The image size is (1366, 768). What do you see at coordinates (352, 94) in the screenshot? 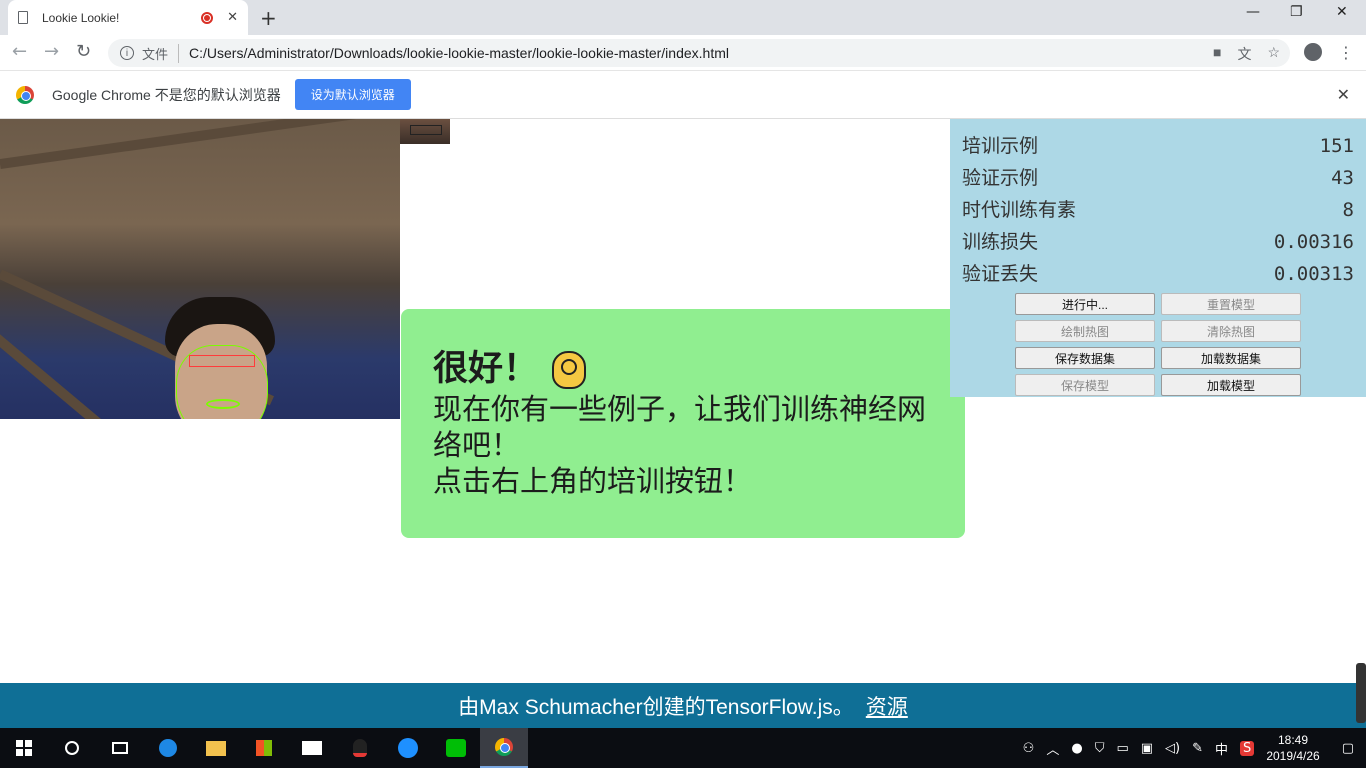
I see `set-default-browser-button: 设为默认浏览器` at bounding box center [352, 94].